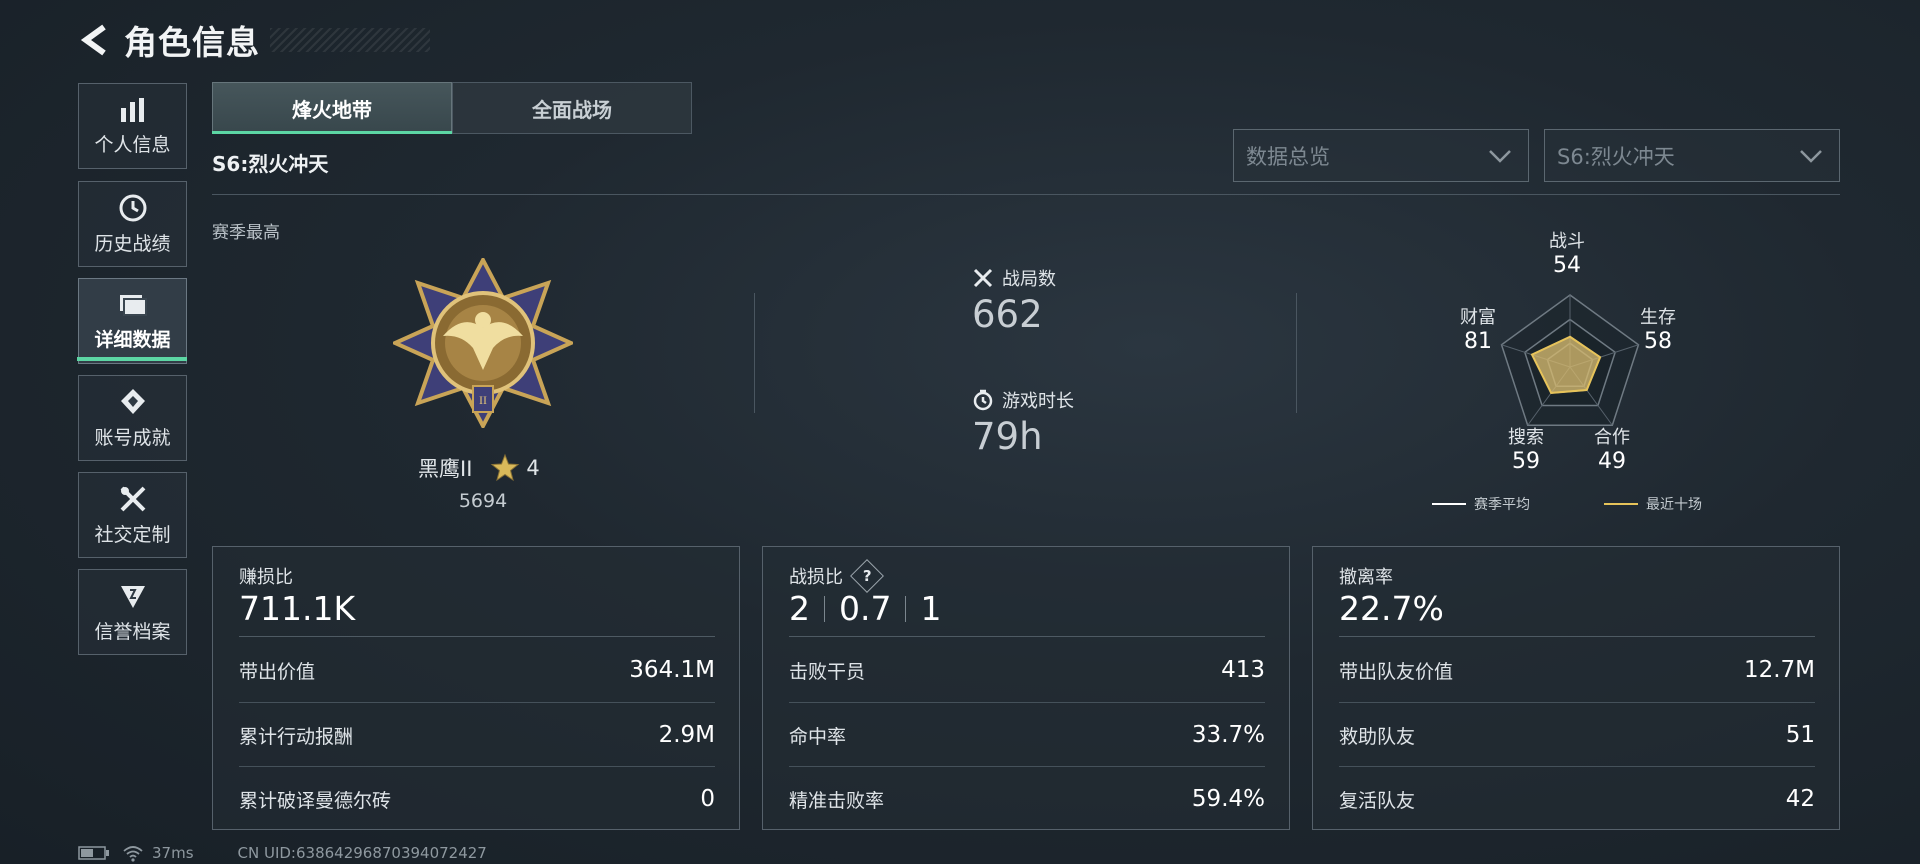 This screenshot has width=1920, height=864. Describe the element at coordinates (1228, 799) in the screenshot. I see `stat-value: 59.4%` at that location.